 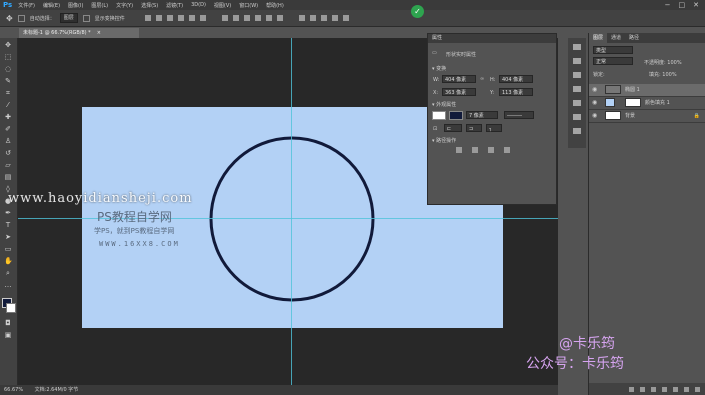 What do you see at coordinates (439, 115) in the screenshot?
I see `fill-swatch` at bounding box center [439, 115].